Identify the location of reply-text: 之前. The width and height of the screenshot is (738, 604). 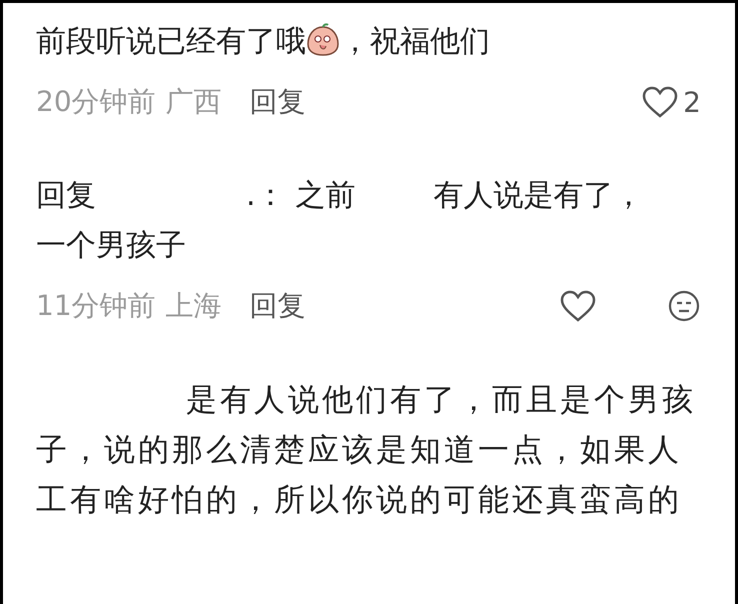
(326, 195).